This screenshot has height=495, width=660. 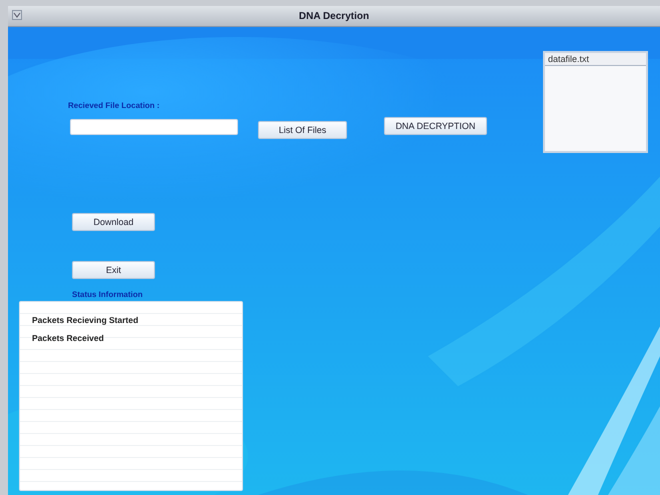 What do you see at coordinates (68, 338) in the screenshot?
I see `status-line: Packets Received` at bounding box center [68, 338].